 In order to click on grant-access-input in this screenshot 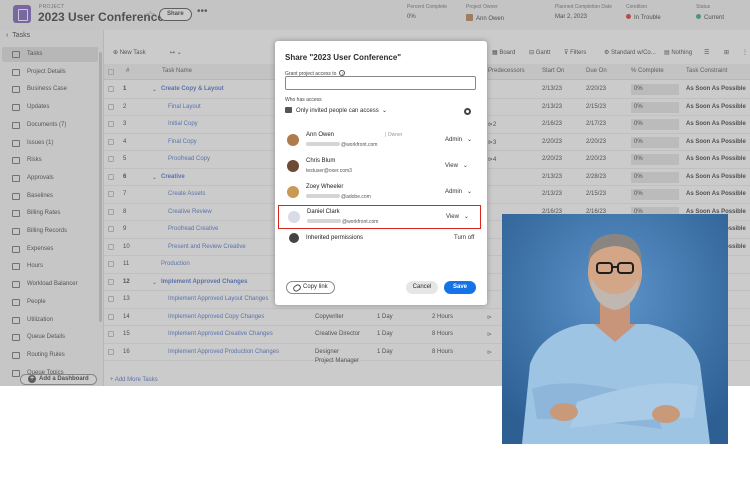, I will do `click(380, 83)`.